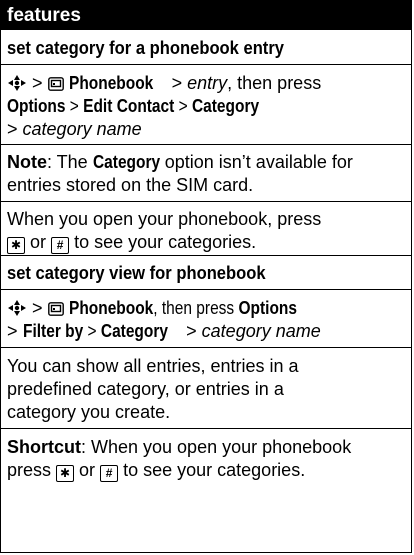 This screenshot has width=414, height=555. What do you see at coordinates (52, 331) in the screenshot?
I see `filter-by-label: Filter by` at bounding box center [52, 331].